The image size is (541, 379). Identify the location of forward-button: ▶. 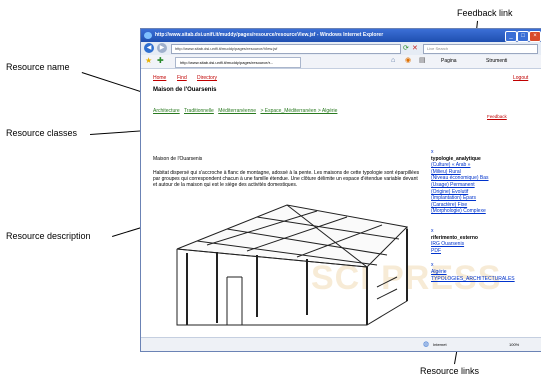
(162, 48).